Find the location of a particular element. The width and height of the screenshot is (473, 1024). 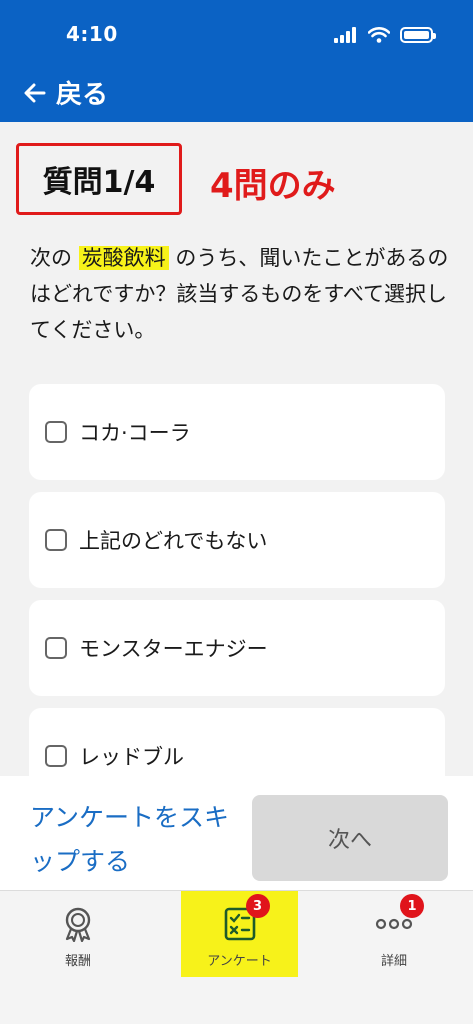

action-bar: アンケートをスキップする 次へ is located at coordinates (236, 833).